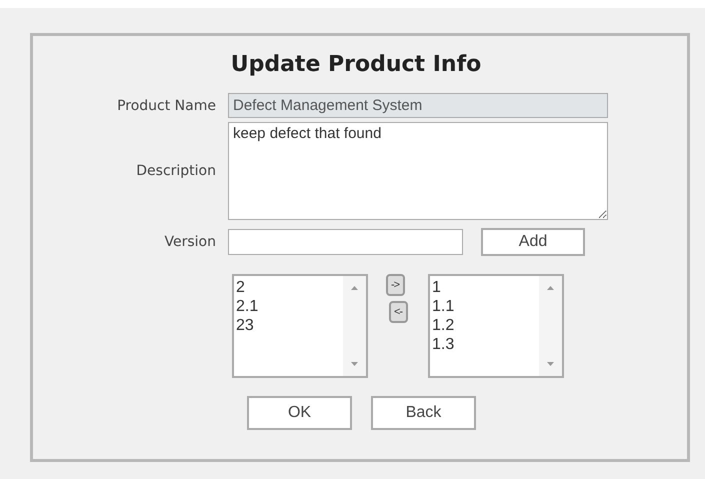 The image size is (705, 479). I want to click on text-area: keep defect that found, so click(418, 171).